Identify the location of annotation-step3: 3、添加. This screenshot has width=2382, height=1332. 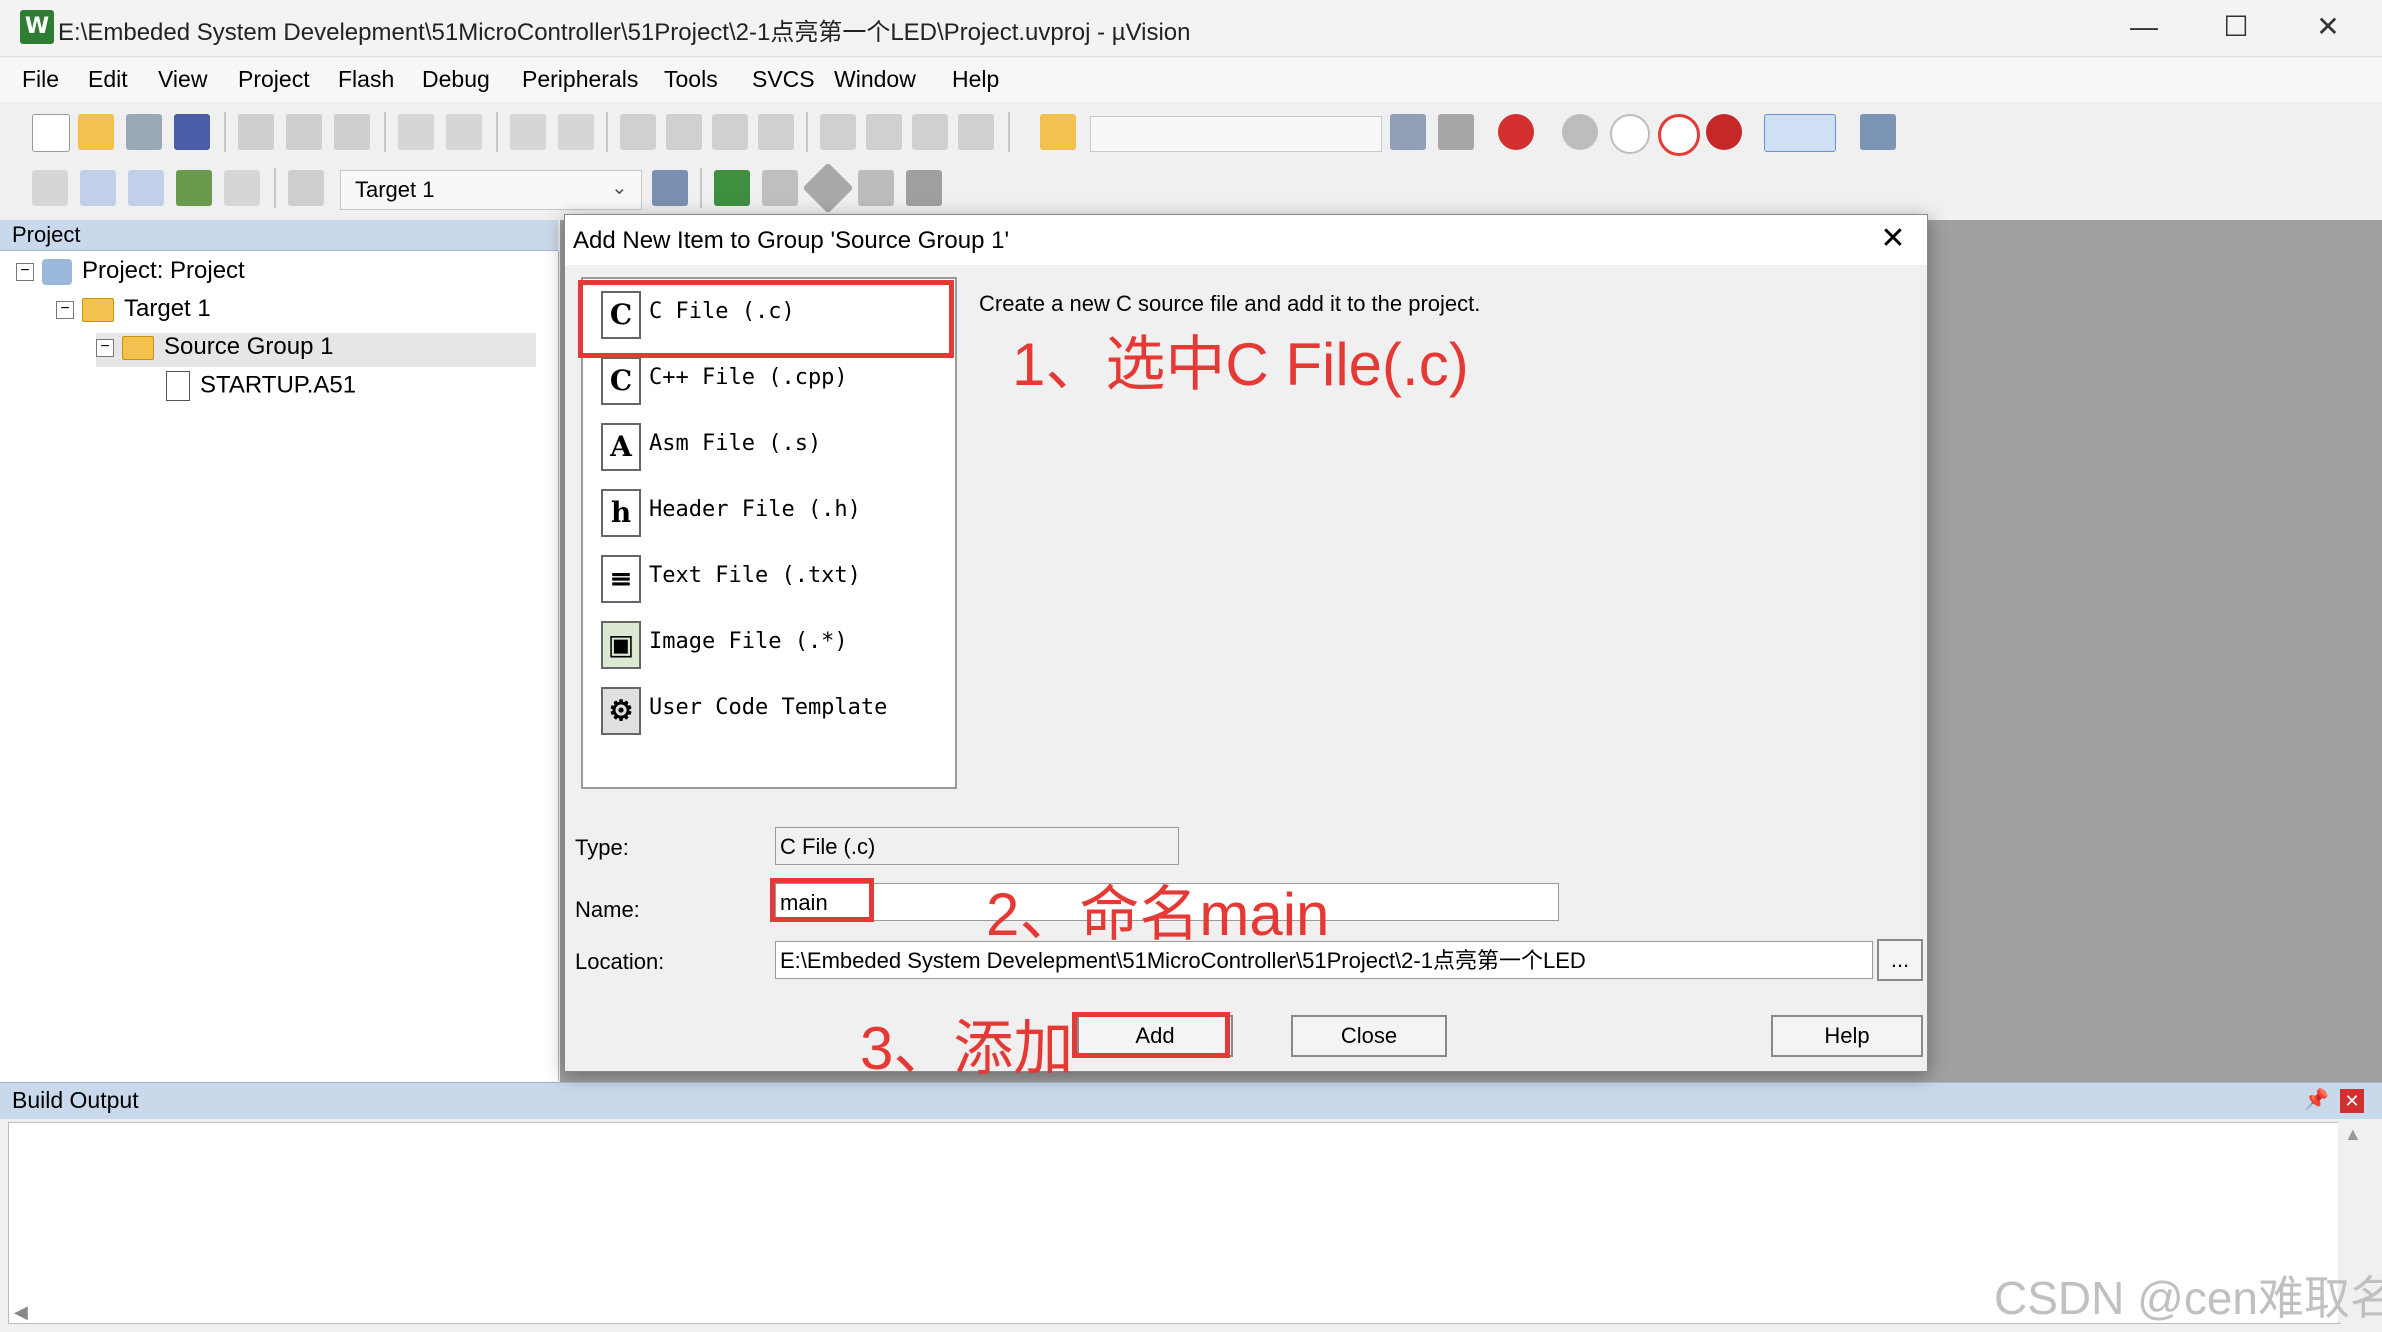
(967, 1048).